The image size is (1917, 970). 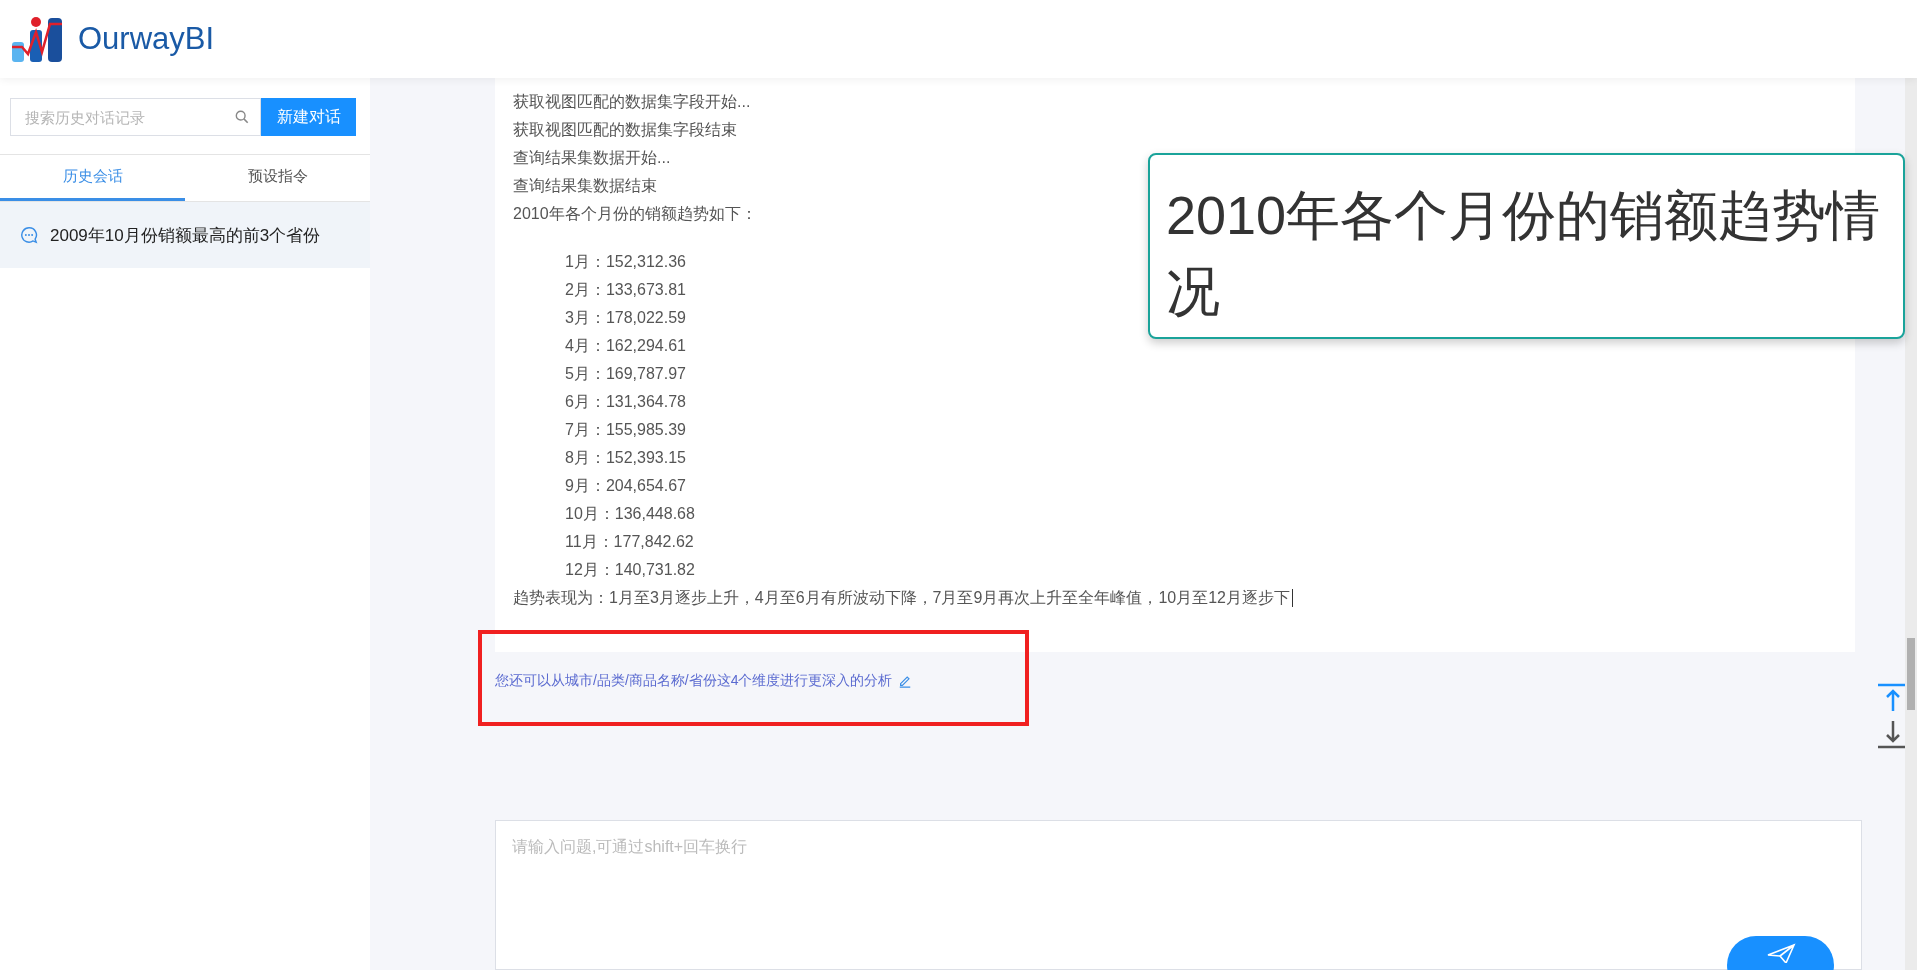 I want to click on month-value: 10月：136,448.68, so click(x=630, y=514).